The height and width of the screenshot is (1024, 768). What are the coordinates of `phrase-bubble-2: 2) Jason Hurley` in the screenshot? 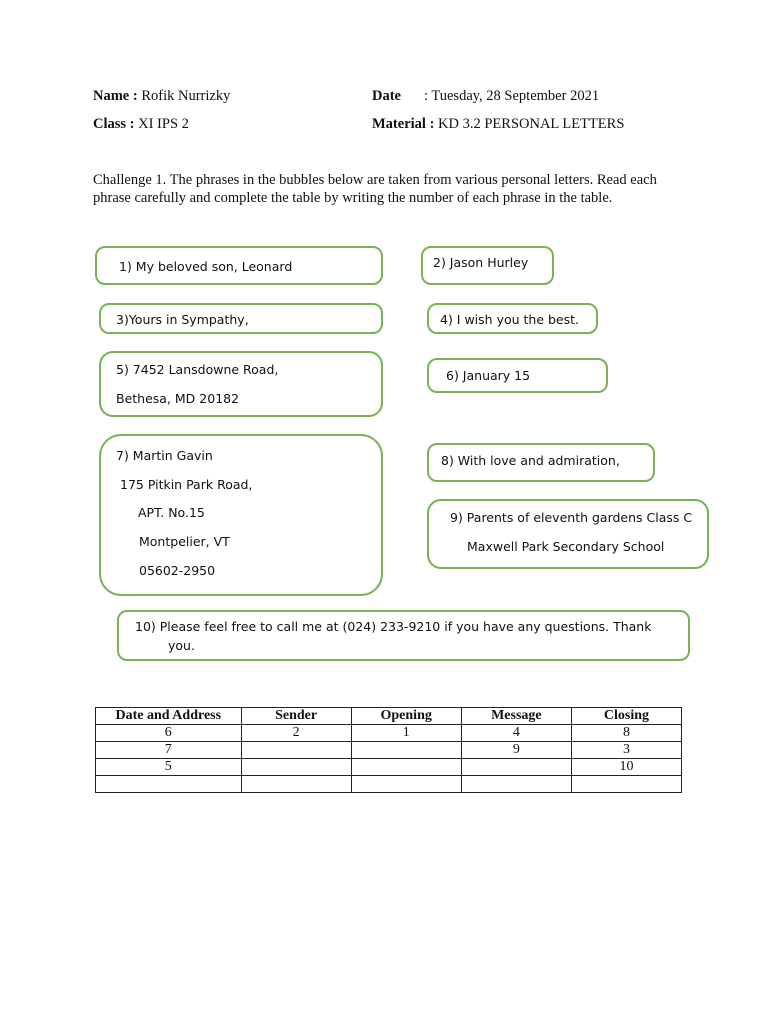 It's located at (487, 265).